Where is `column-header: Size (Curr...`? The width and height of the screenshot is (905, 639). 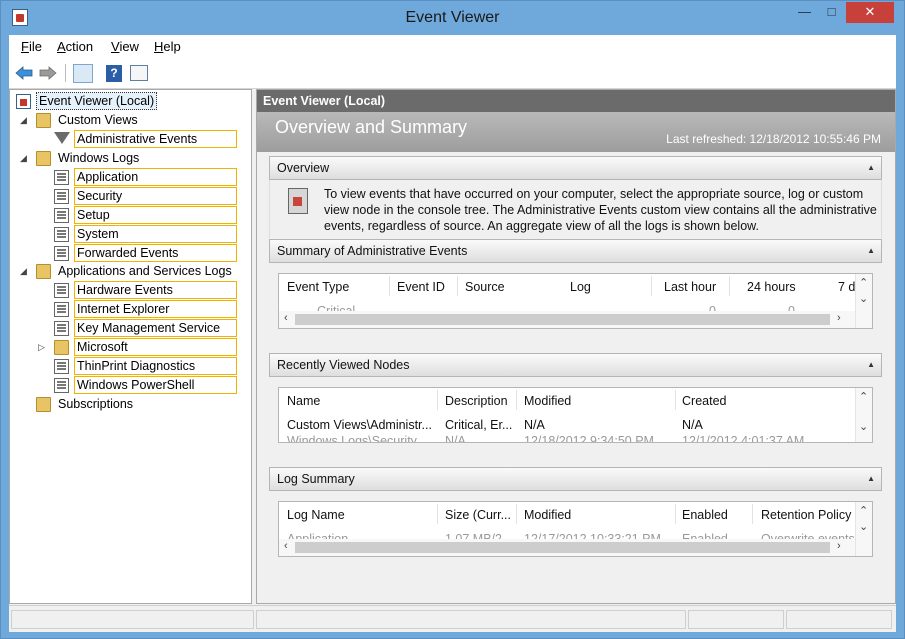 column-header: Size (Curr... is located at coordinates (478, 515).